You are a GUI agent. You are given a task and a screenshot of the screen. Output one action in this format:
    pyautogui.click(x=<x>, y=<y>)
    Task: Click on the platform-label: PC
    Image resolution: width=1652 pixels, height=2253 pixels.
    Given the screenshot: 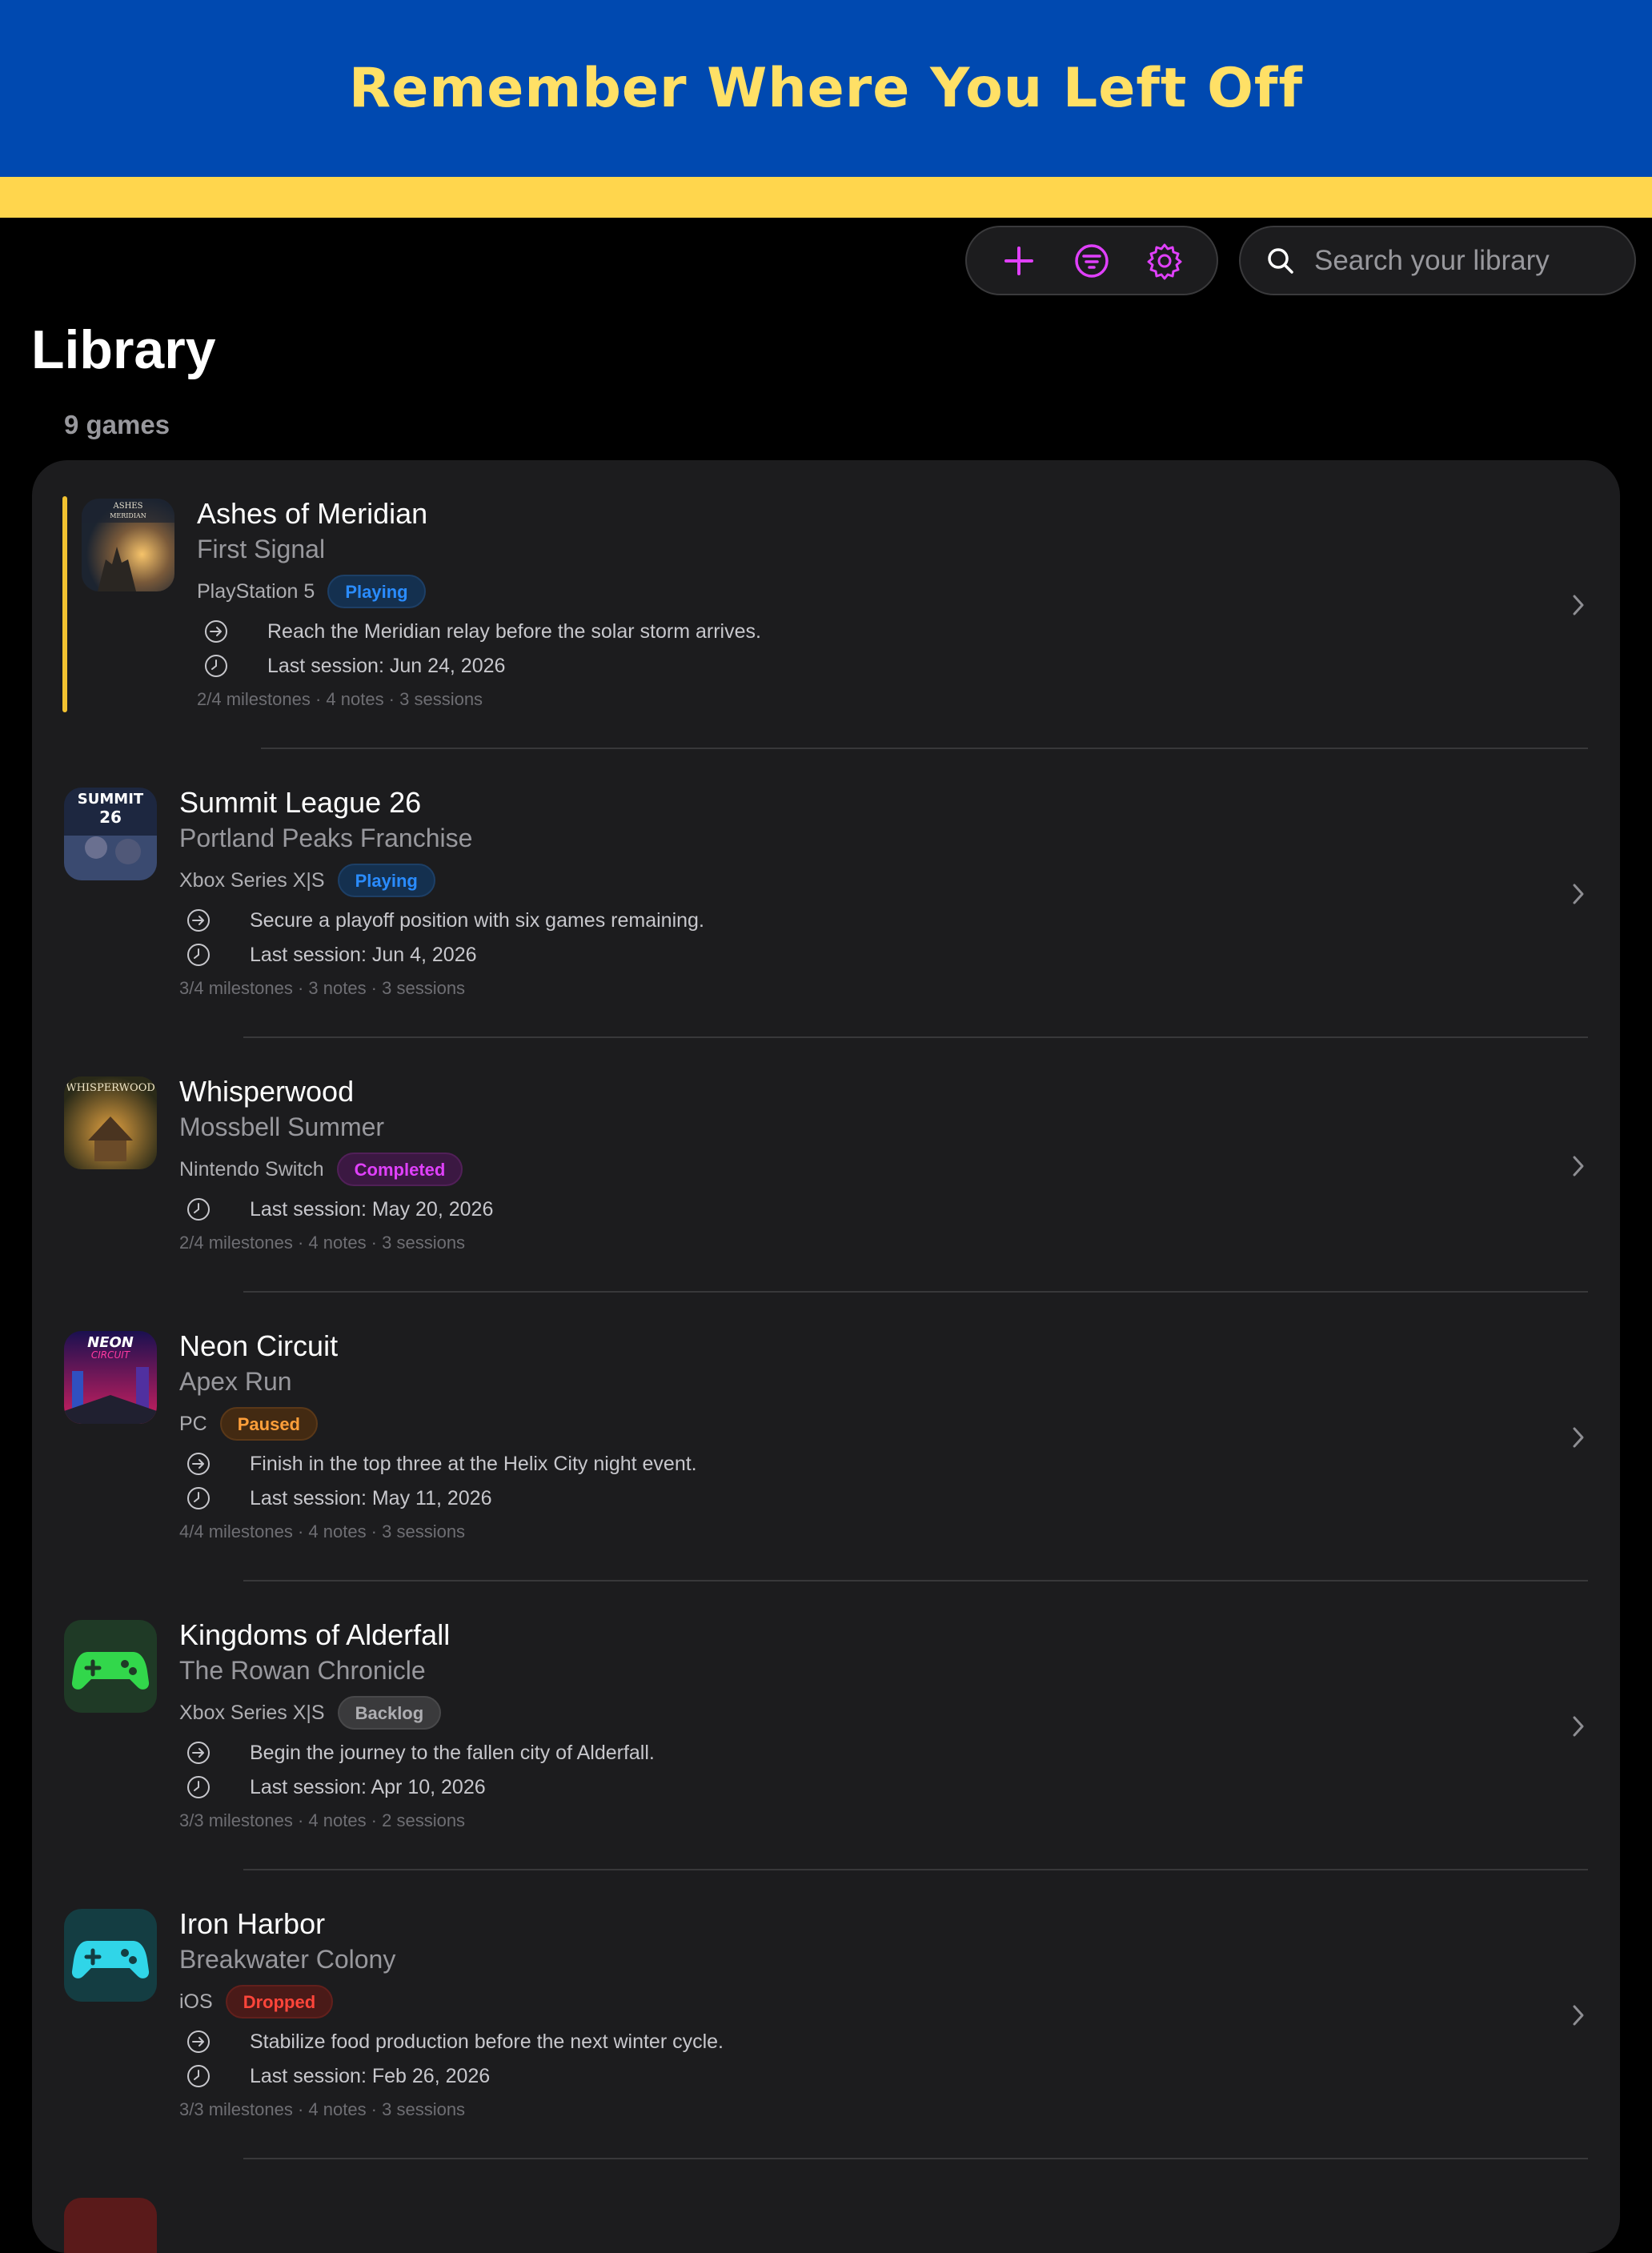 What is the action you would take?
    pyautogui.click(x=193, y=1423)
    